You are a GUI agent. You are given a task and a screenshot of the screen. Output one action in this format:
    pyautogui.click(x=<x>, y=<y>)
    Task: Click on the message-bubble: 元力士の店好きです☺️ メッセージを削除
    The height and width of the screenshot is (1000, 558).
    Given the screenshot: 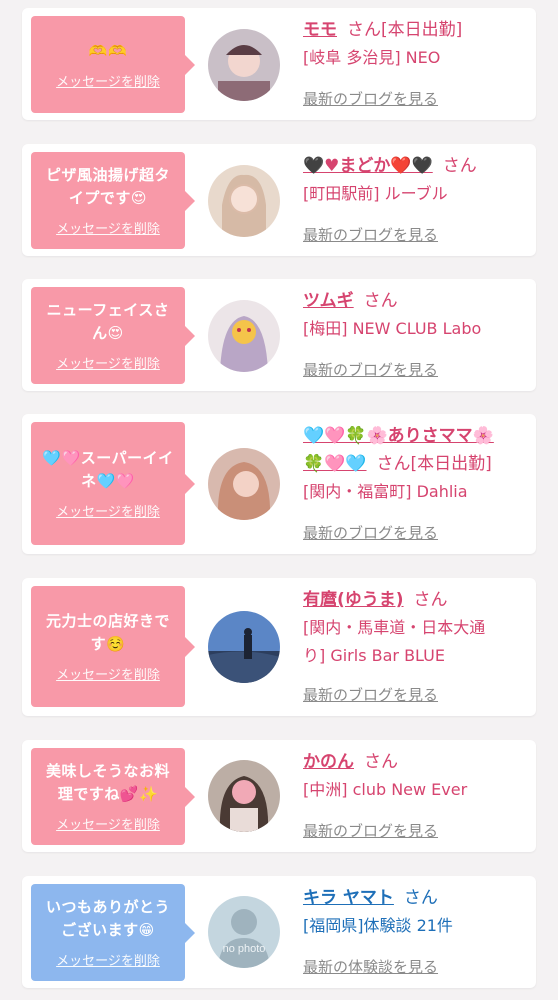 What is the action you would take?
    pyautogui.click(x=113, y=646)
    